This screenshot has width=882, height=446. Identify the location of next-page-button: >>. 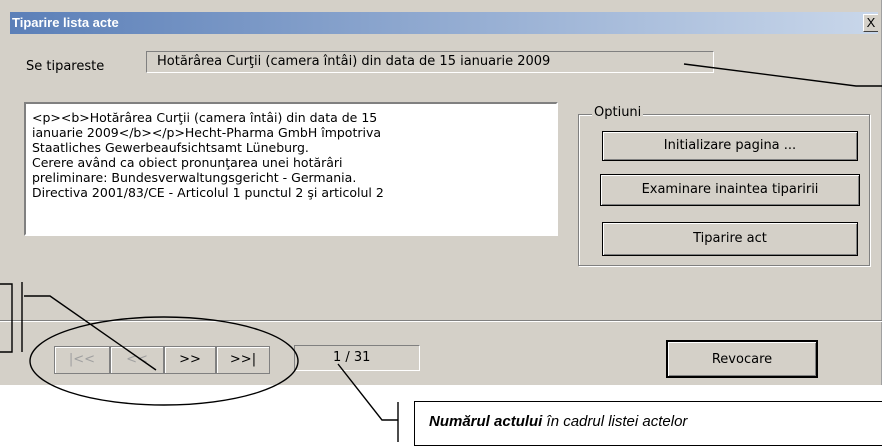
(190, 360).